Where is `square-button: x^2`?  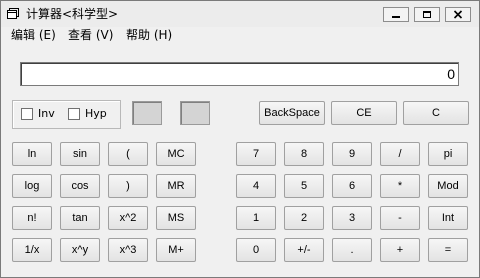 square-button: x^2 is located at coordinates (128, 218).